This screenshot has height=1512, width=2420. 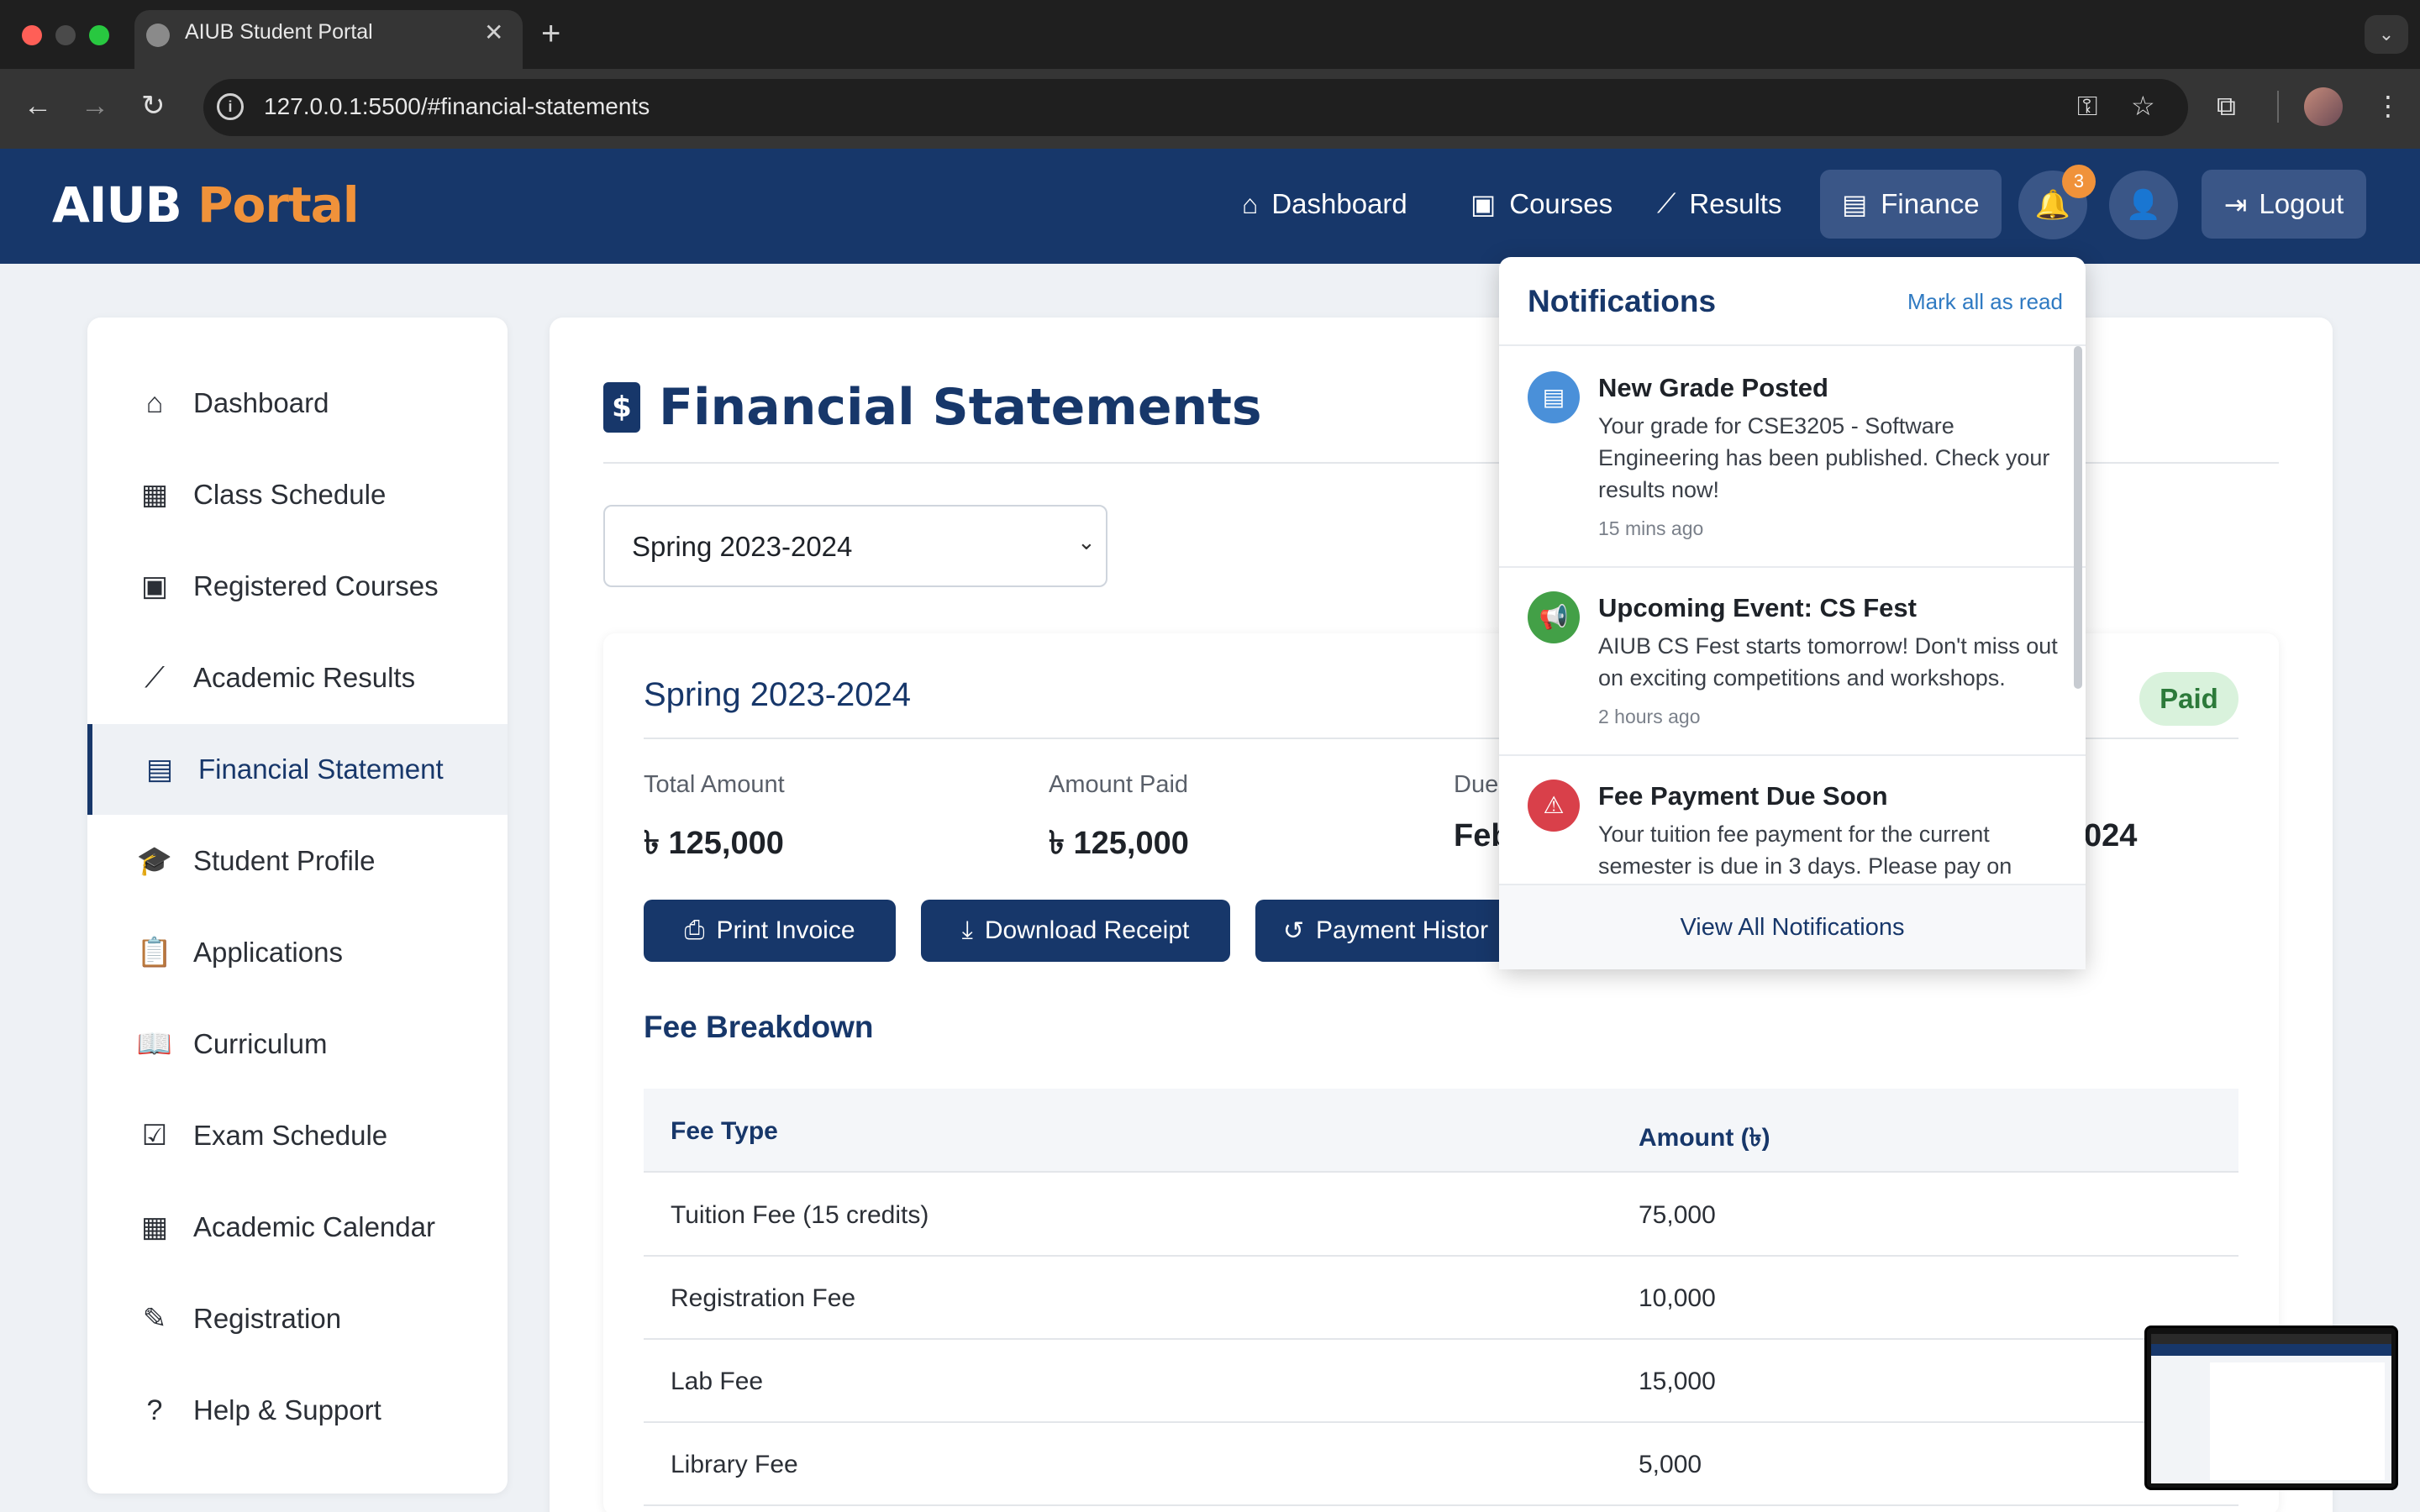 I want to click on url-text: 127.0.0.1:5500/#financial-statements, so click(x=457, y=106).